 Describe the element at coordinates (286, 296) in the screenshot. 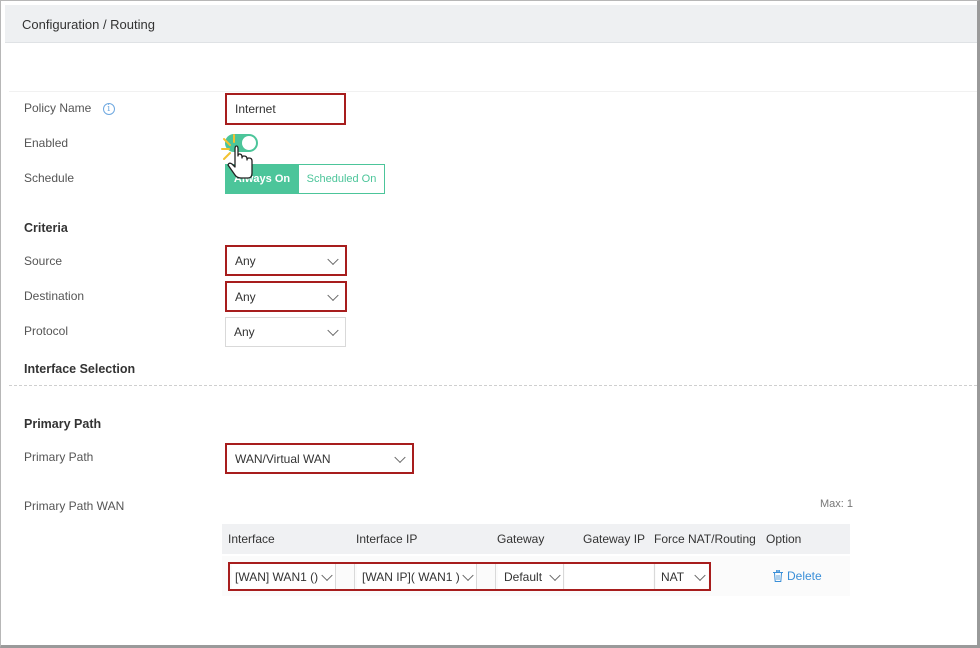

I see `destination-select: Any` at that location.